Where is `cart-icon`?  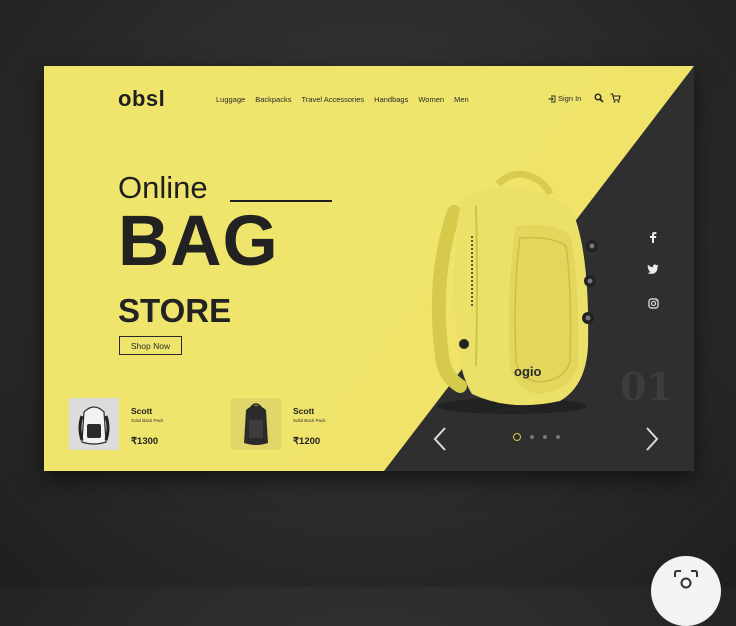
cart-icon is located at coordinates (615, 98).